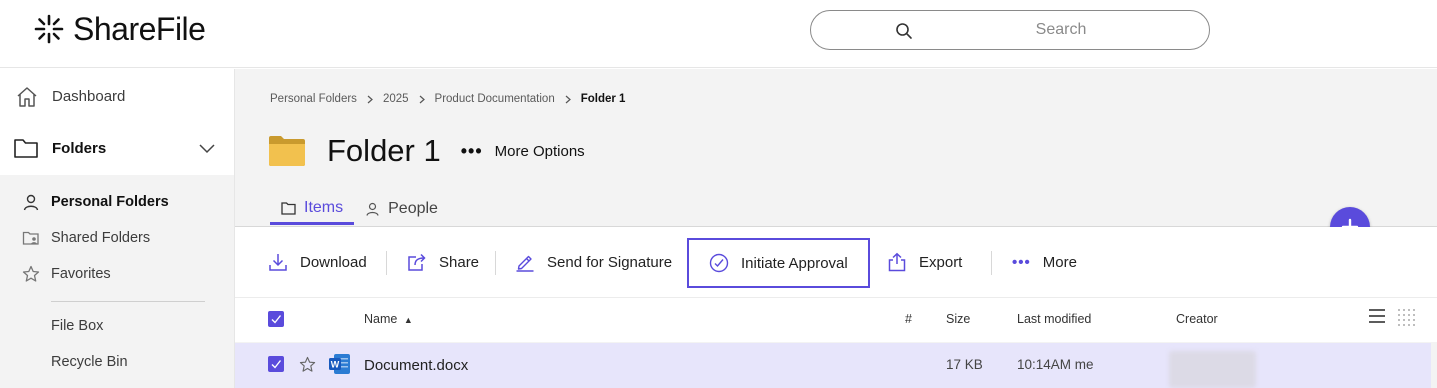 This screenshot has width=1437, height=388. Describe the element at coordinates (413, 208) in the screenshot. I see `tab-label: People` at that location.